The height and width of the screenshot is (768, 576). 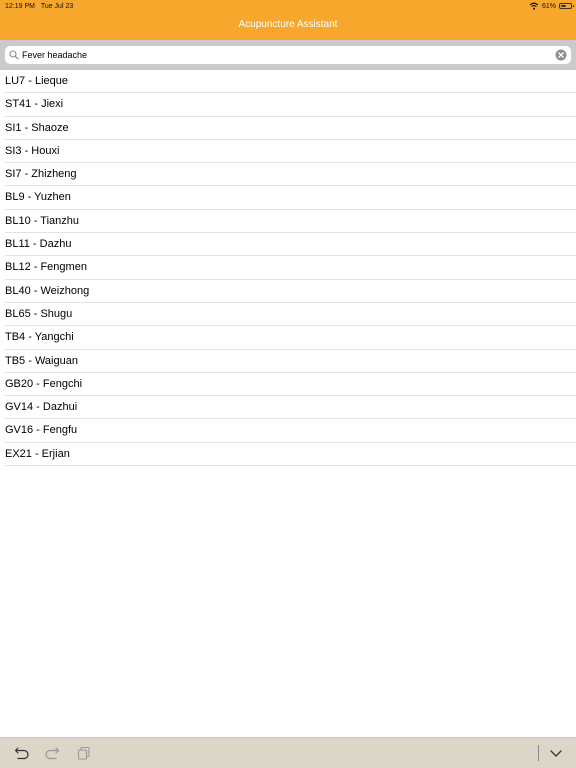 What do you see at coordinates (20, 6) in the screenshot?
I see `status-clock: 12:19 PM` at bounding box center [20, 6].